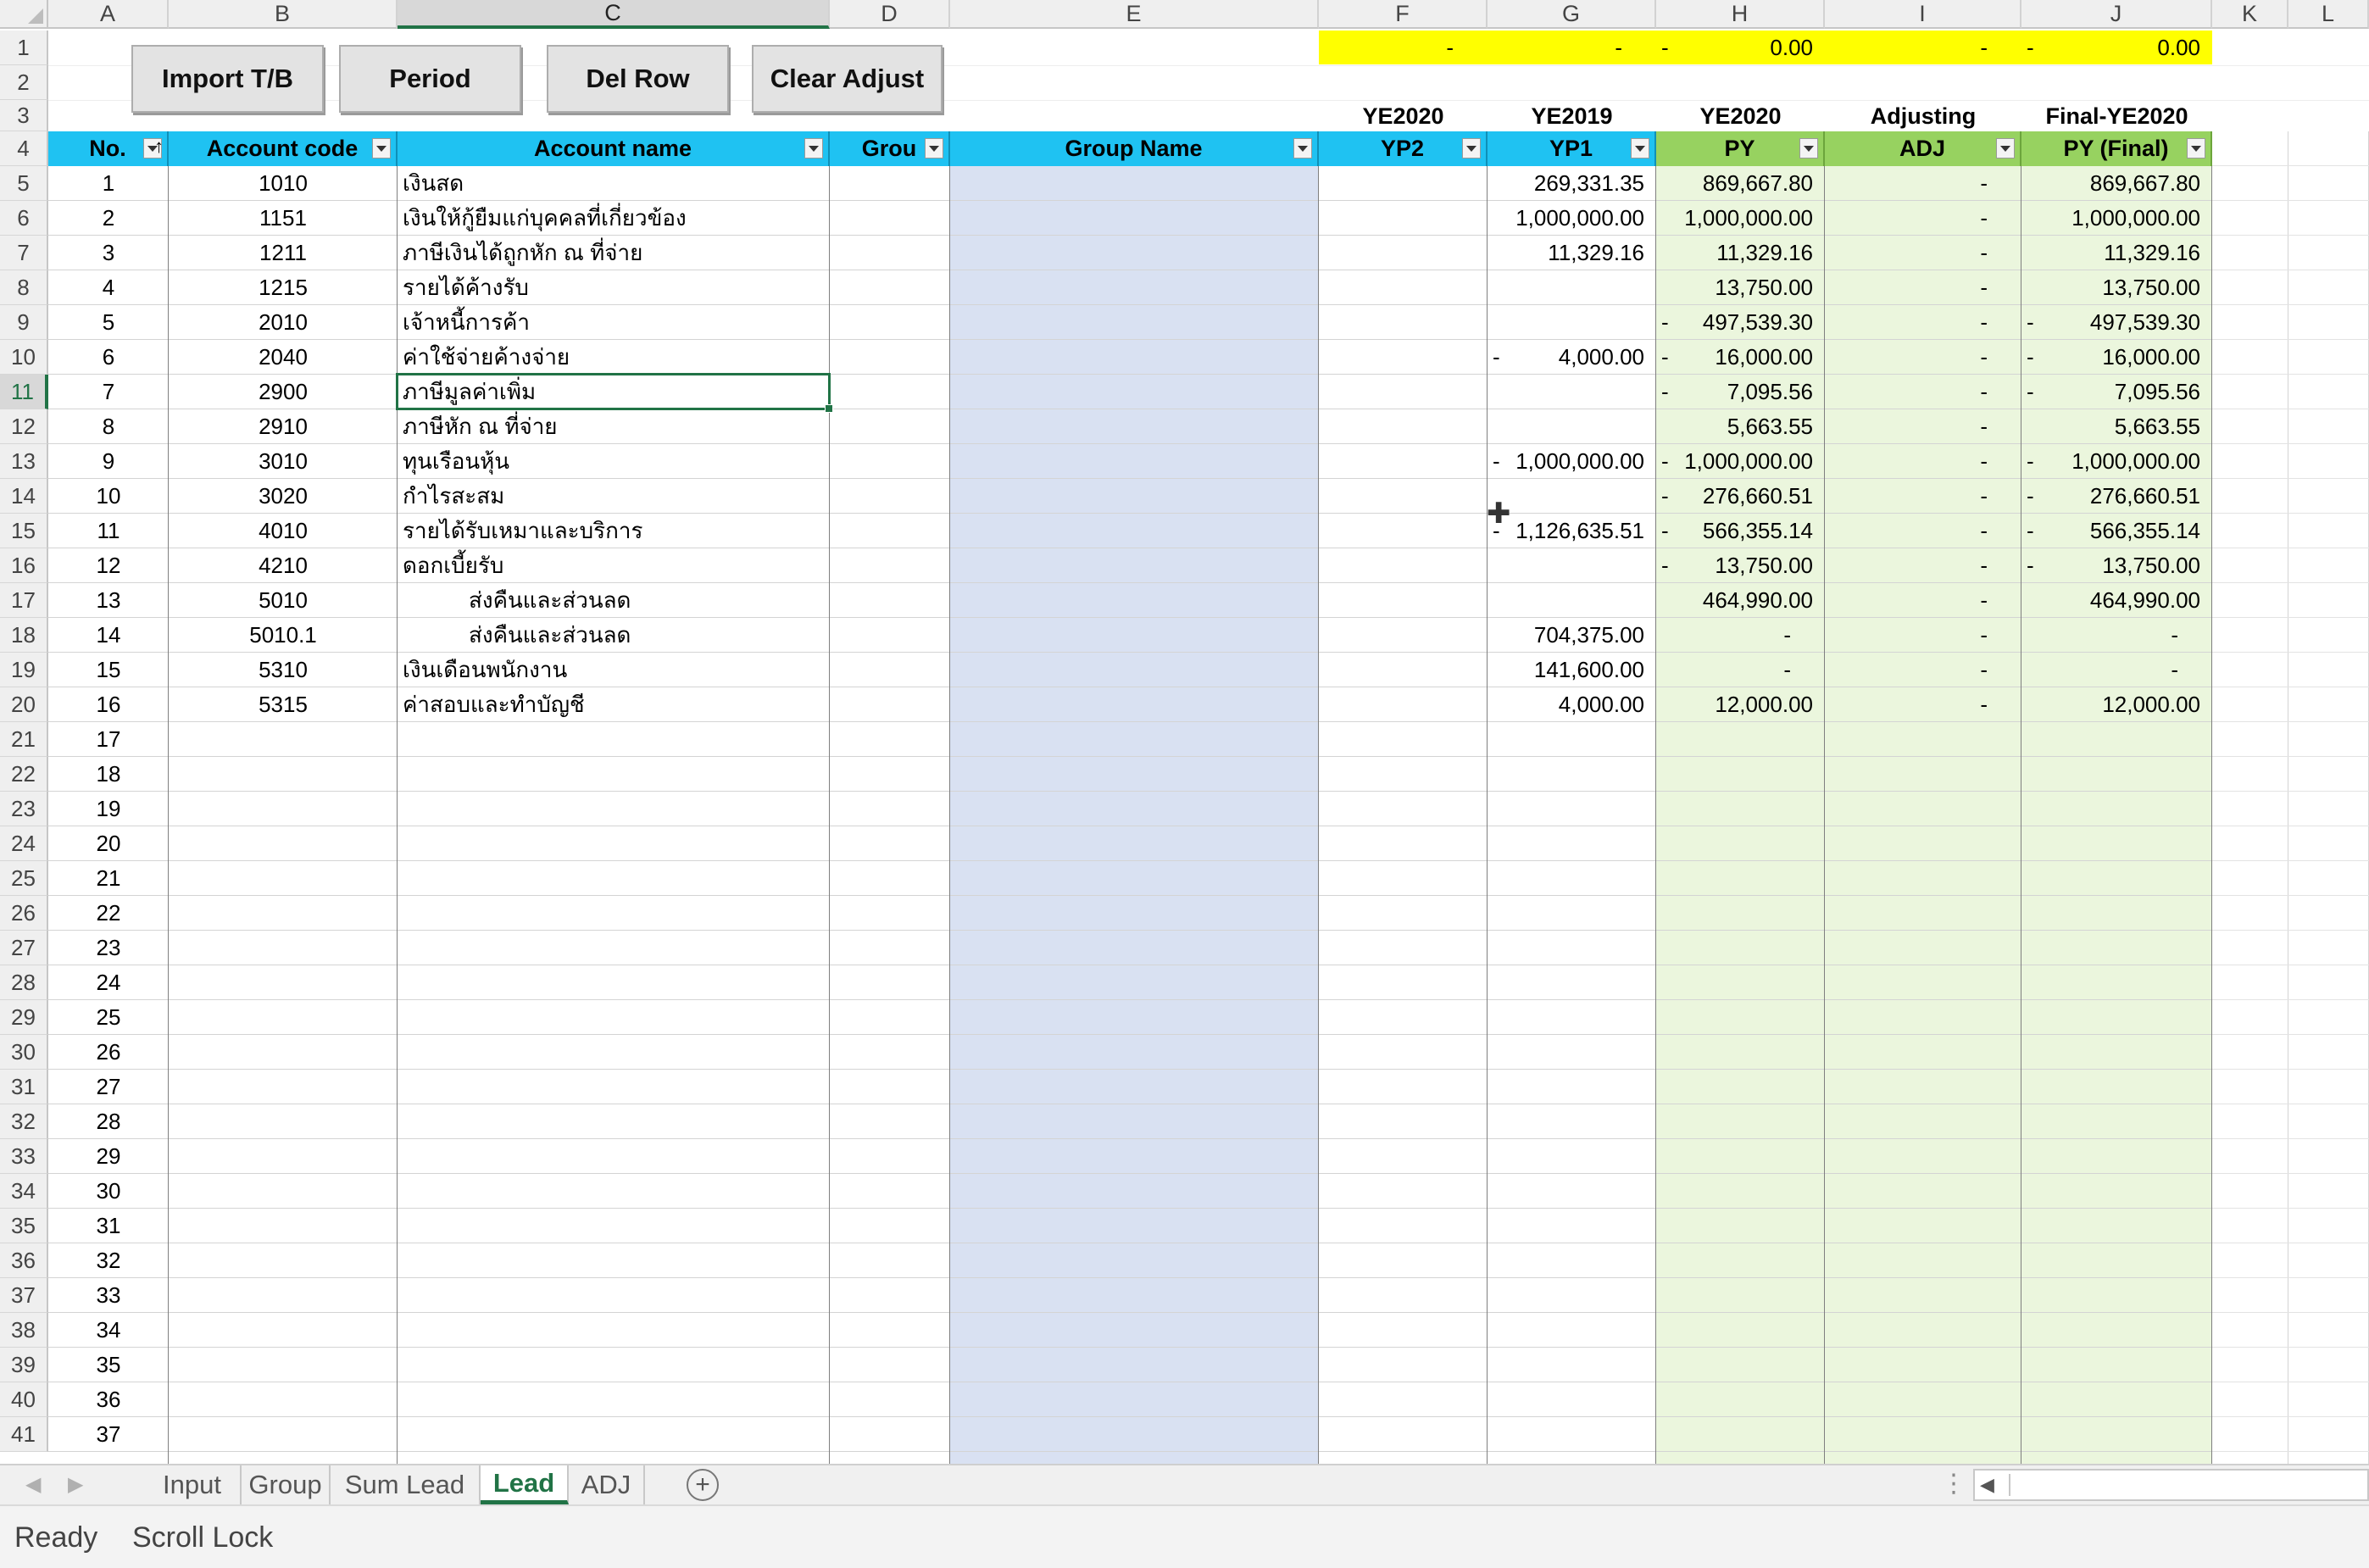  Describe the element at coordinates (1572, 148) in the screenshot. I see `header-yp1: YP1` at that location.